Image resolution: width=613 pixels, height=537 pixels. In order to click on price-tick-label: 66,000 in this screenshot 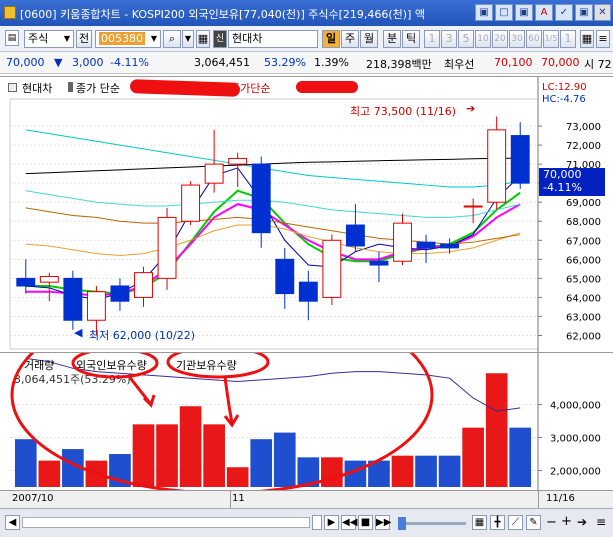, I will do `click(583, 260)`.